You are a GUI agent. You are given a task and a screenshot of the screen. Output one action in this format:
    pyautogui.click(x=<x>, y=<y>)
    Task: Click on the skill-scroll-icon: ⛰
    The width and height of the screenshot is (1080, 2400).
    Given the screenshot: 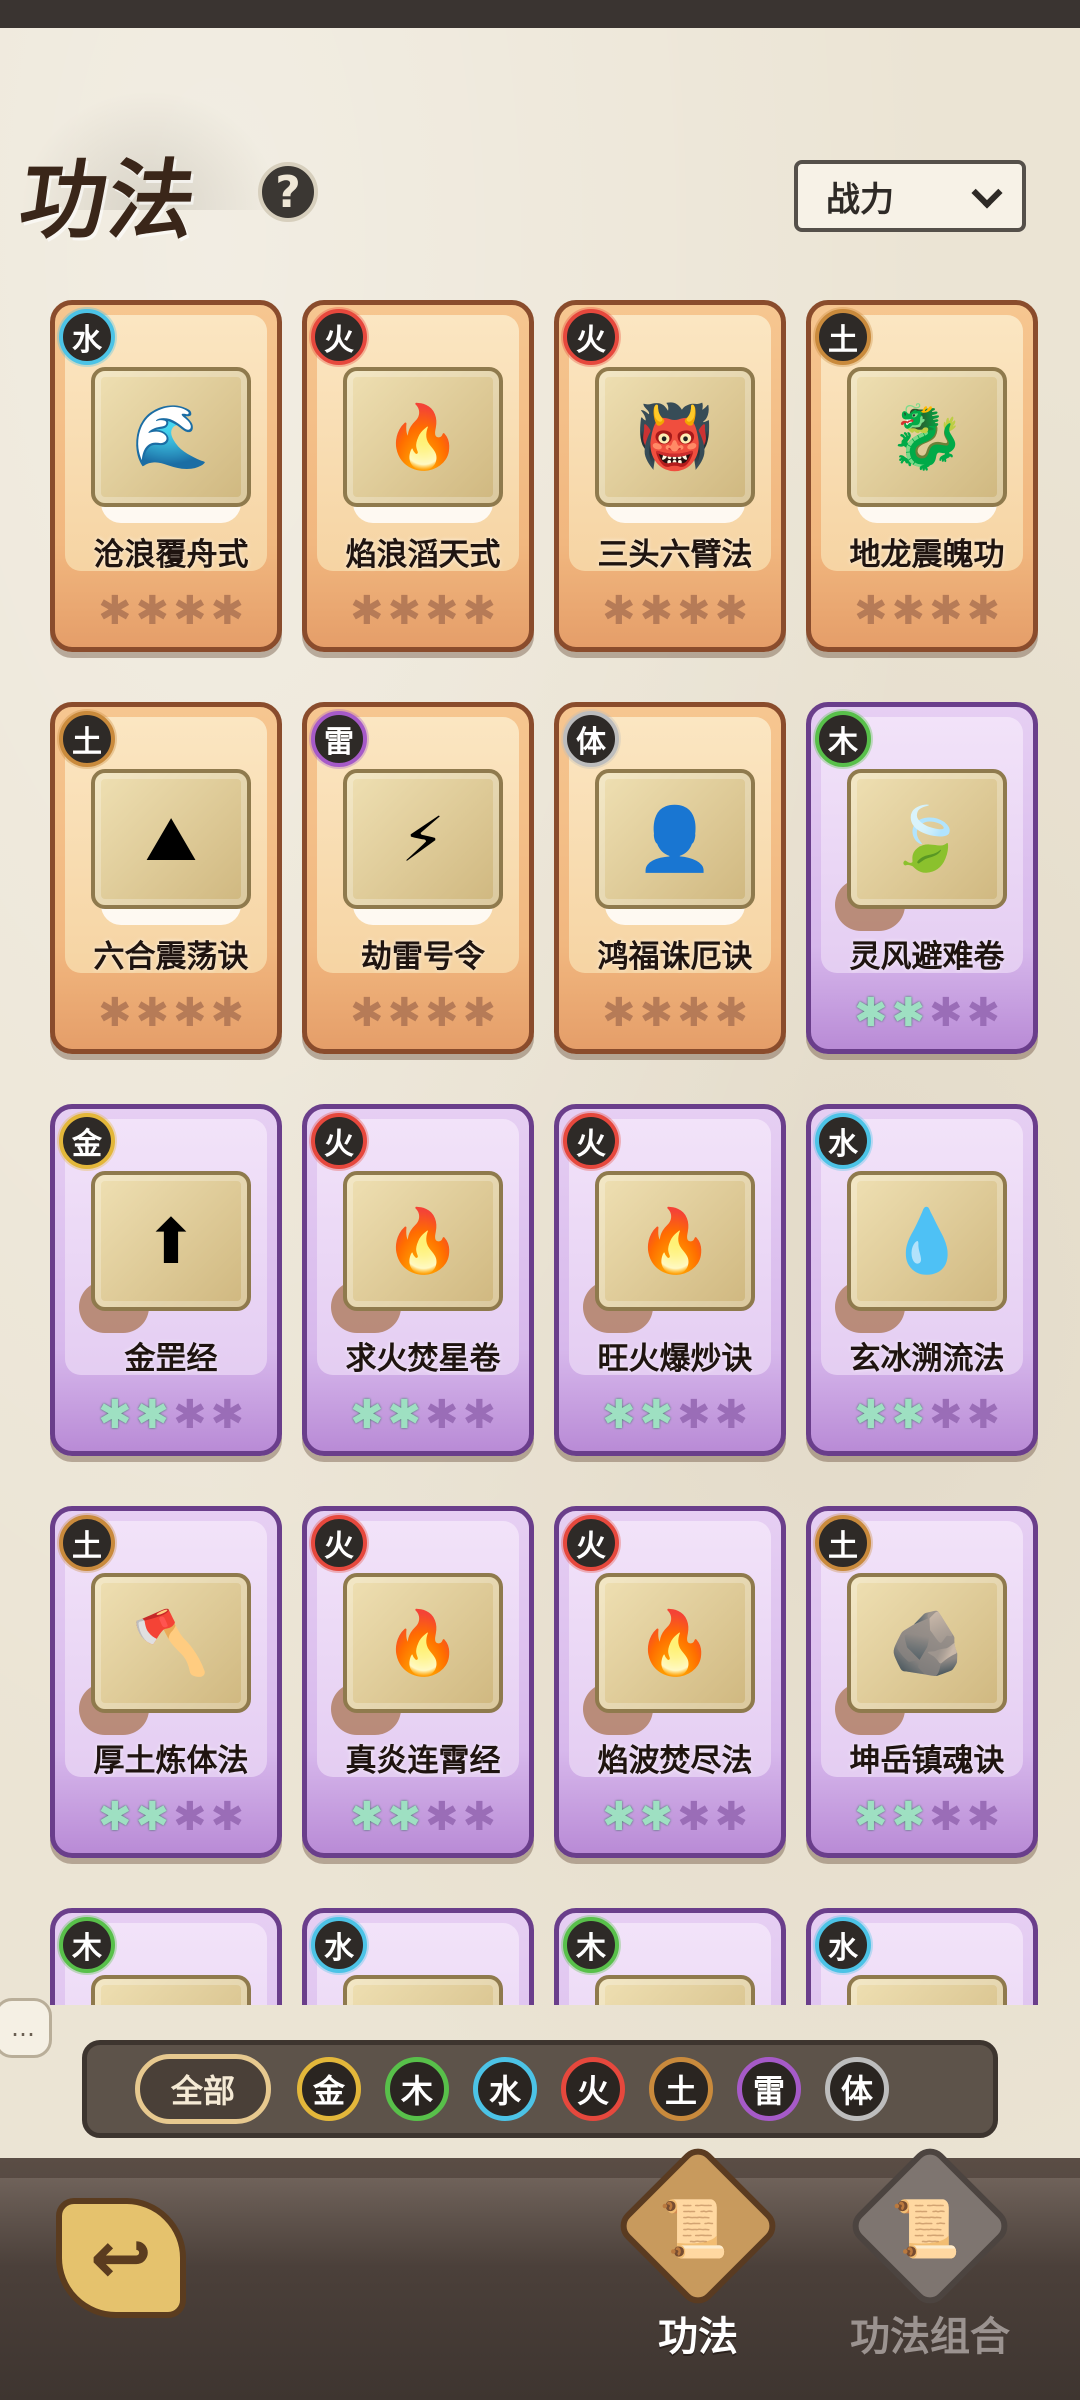 What is the action you would take?
    pyautogui.click(x=171, y=839)
    